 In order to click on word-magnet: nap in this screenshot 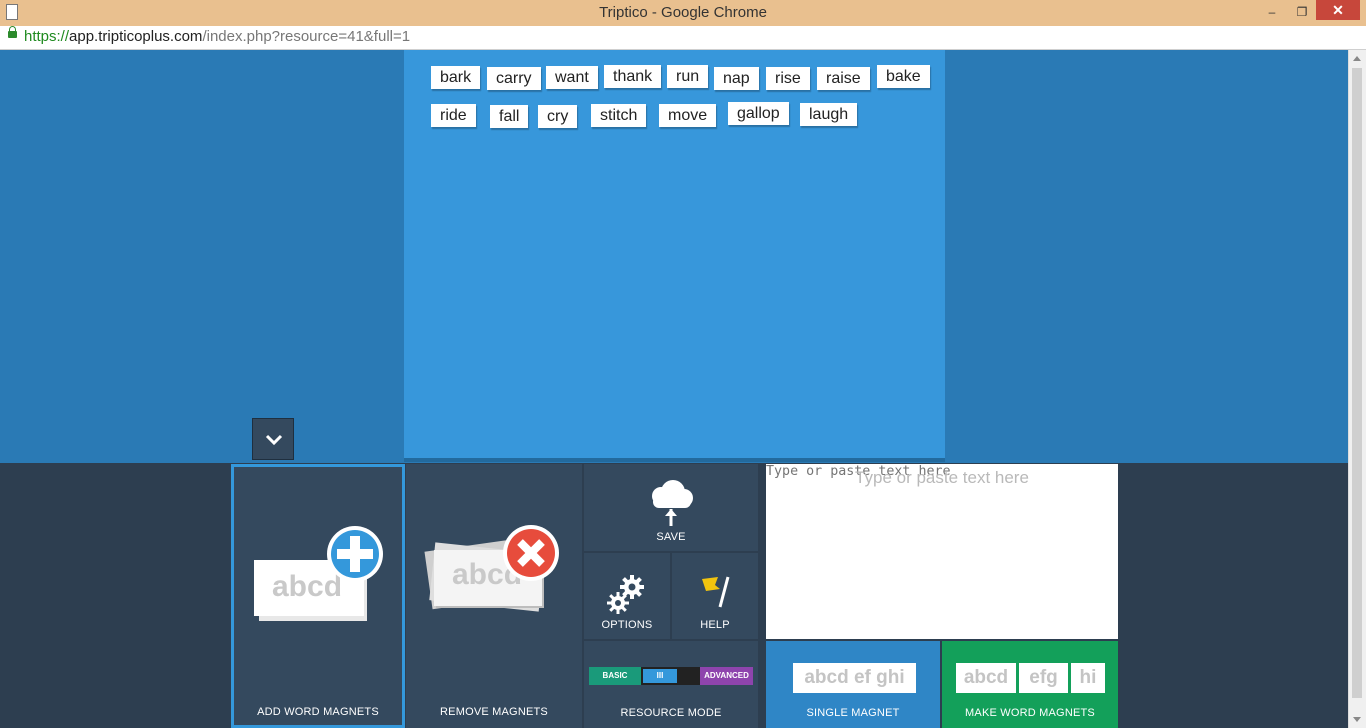, I will do `click(736, 78)`.